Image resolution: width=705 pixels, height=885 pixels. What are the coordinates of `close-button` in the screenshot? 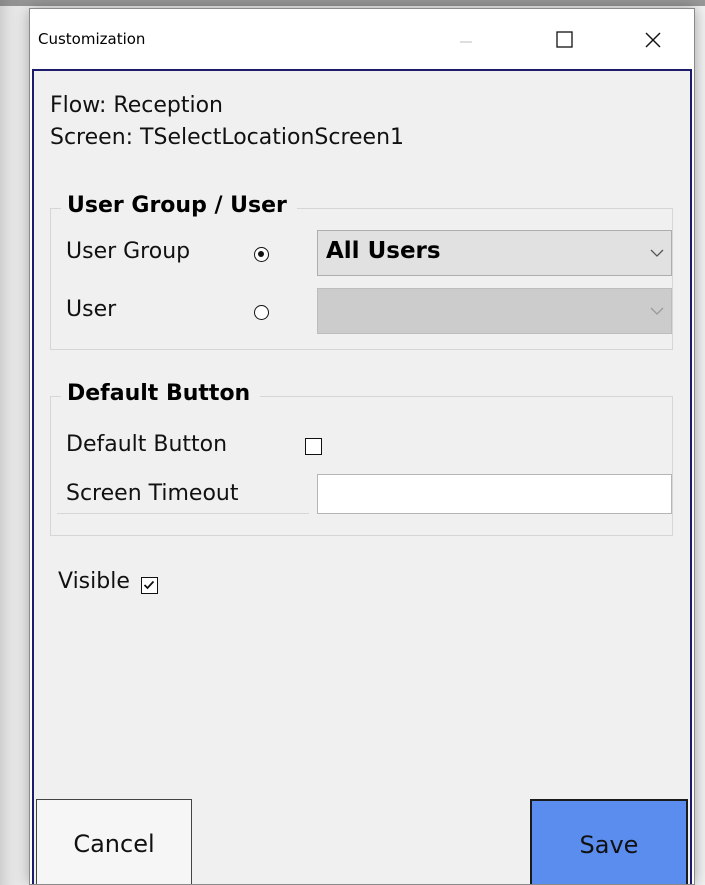 It's located at (654, 40).